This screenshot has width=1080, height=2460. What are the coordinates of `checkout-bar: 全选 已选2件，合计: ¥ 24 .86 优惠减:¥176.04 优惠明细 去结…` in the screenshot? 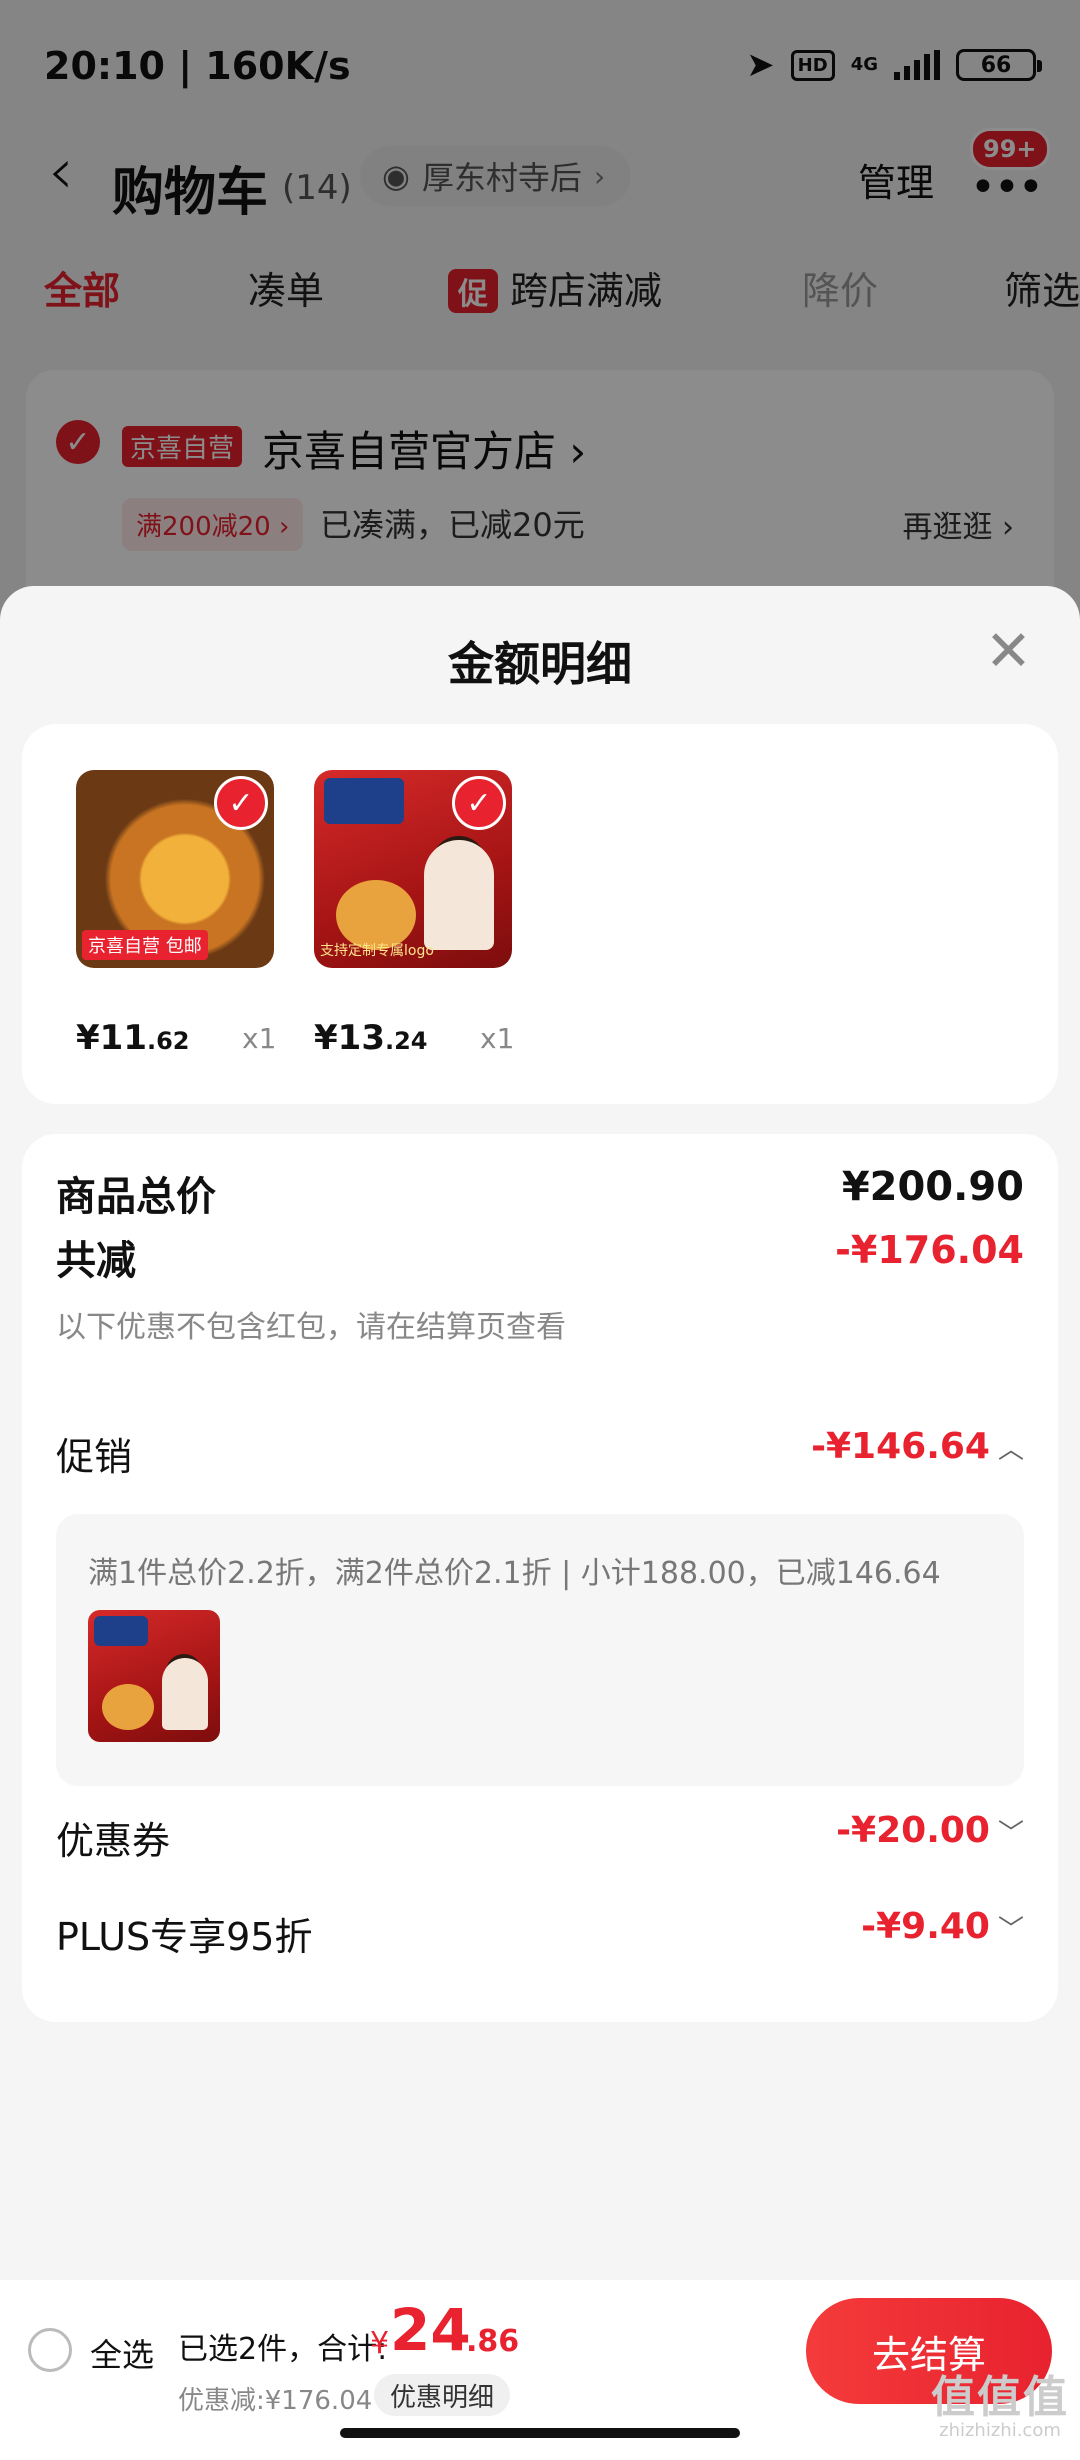 It's located at (540, 2370).